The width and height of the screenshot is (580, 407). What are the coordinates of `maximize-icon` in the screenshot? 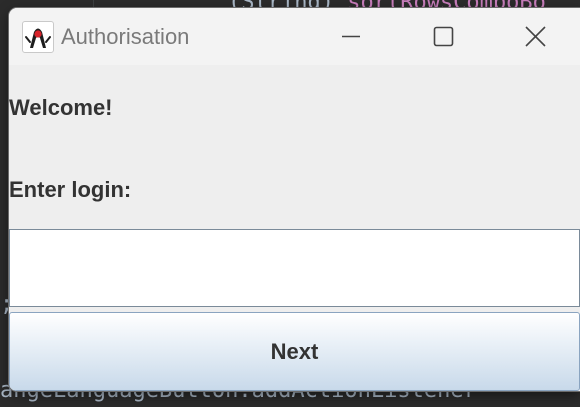 It's located at (443, 36).